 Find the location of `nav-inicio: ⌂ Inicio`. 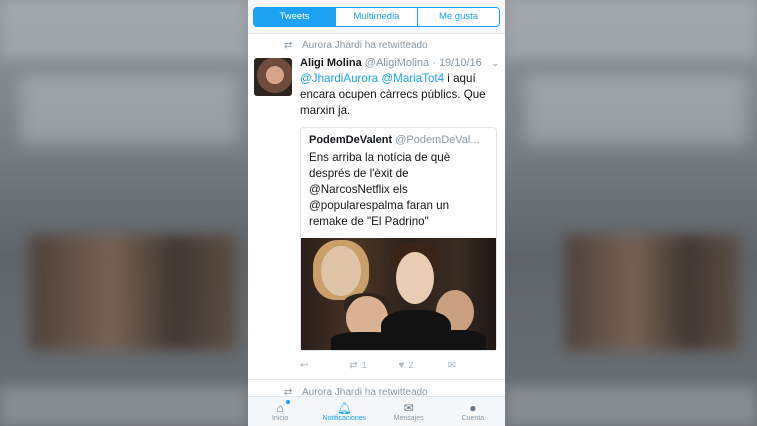

nav-inicio: ⌂ Inicio is located at coordinates (280, 411).